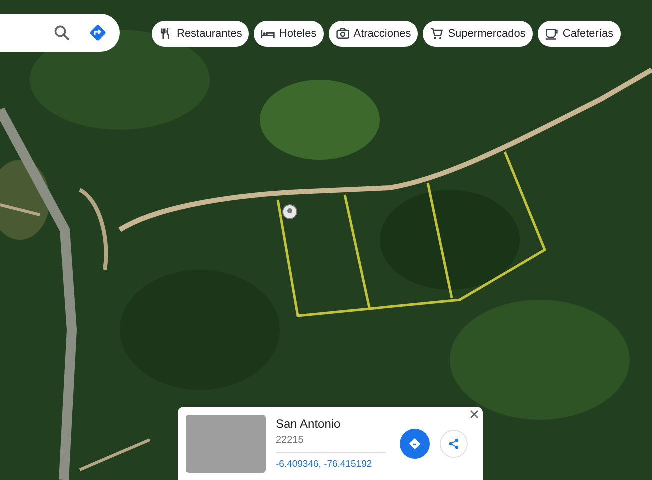 The height and width of the screenshot is (480, 652). I want to click on category-chip: Hoteles, so click(289, 34).